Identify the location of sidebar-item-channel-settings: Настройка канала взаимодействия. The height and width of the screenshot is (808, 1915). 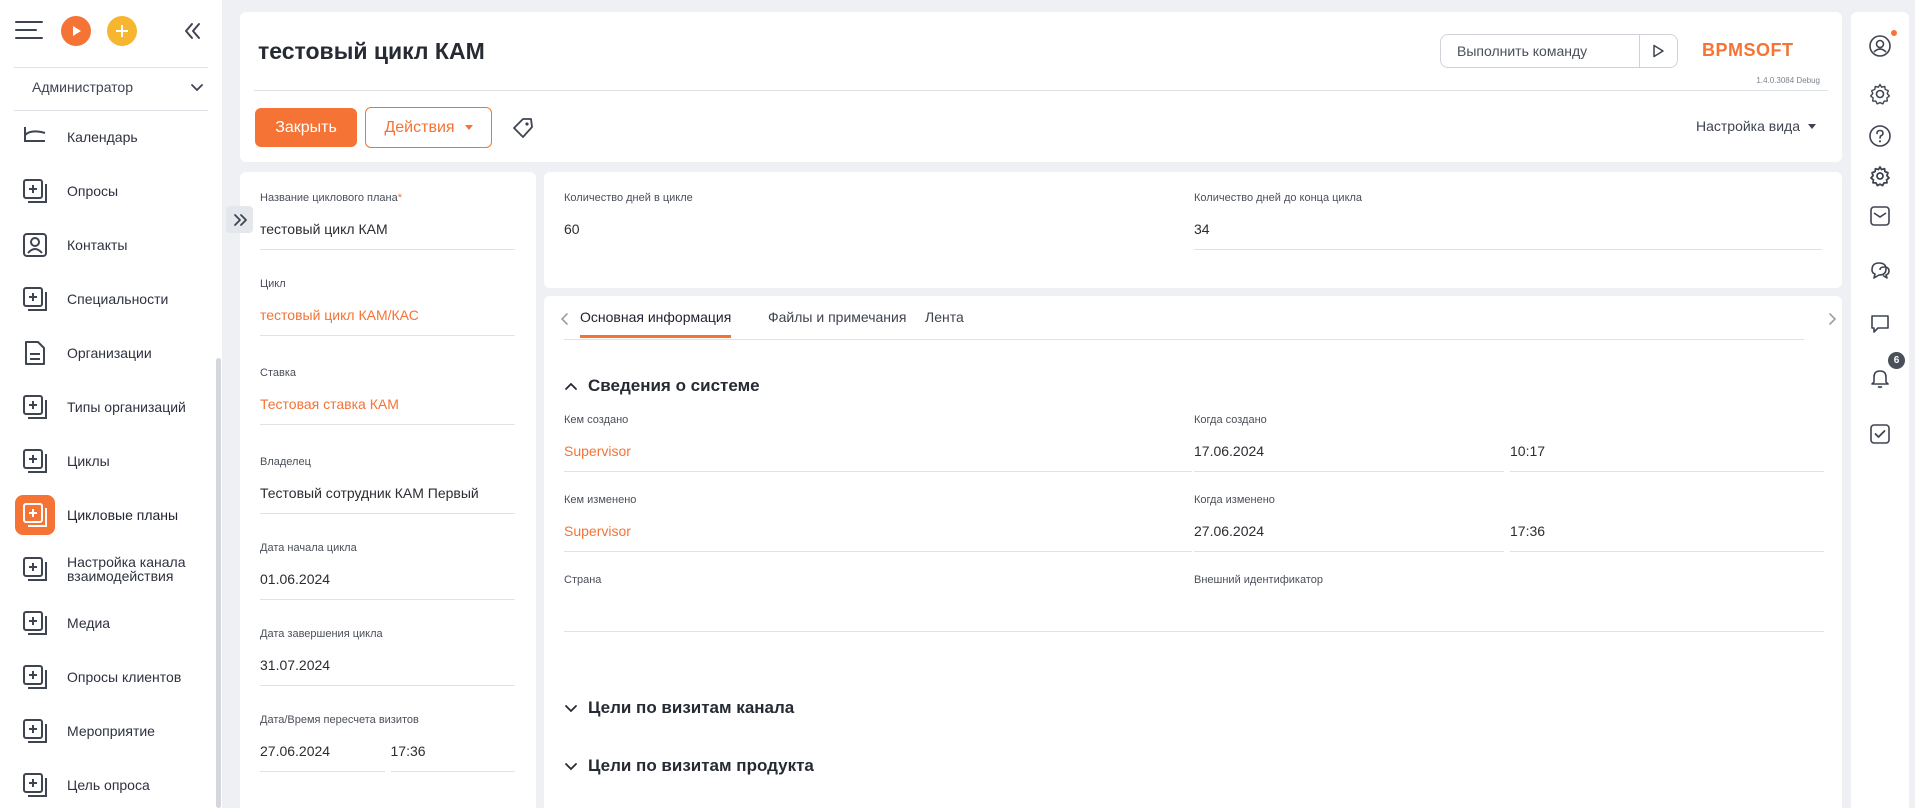
(108, 569).